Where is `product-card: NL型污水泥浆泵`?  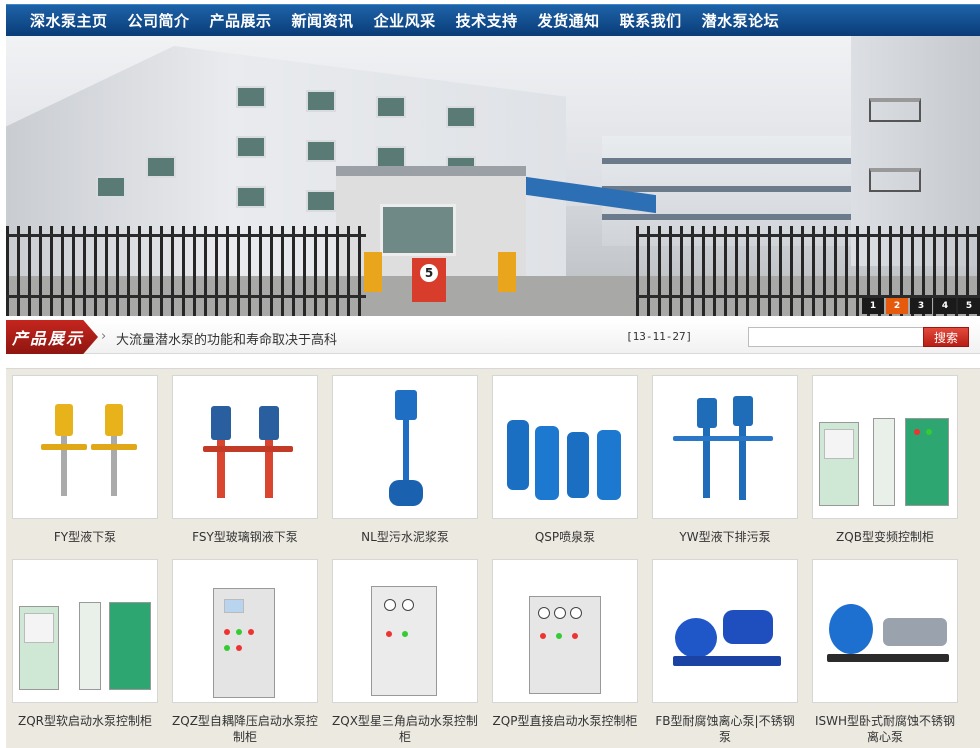
product-card: NL型污水泥浆泵 is located at coordinates (405, 460).